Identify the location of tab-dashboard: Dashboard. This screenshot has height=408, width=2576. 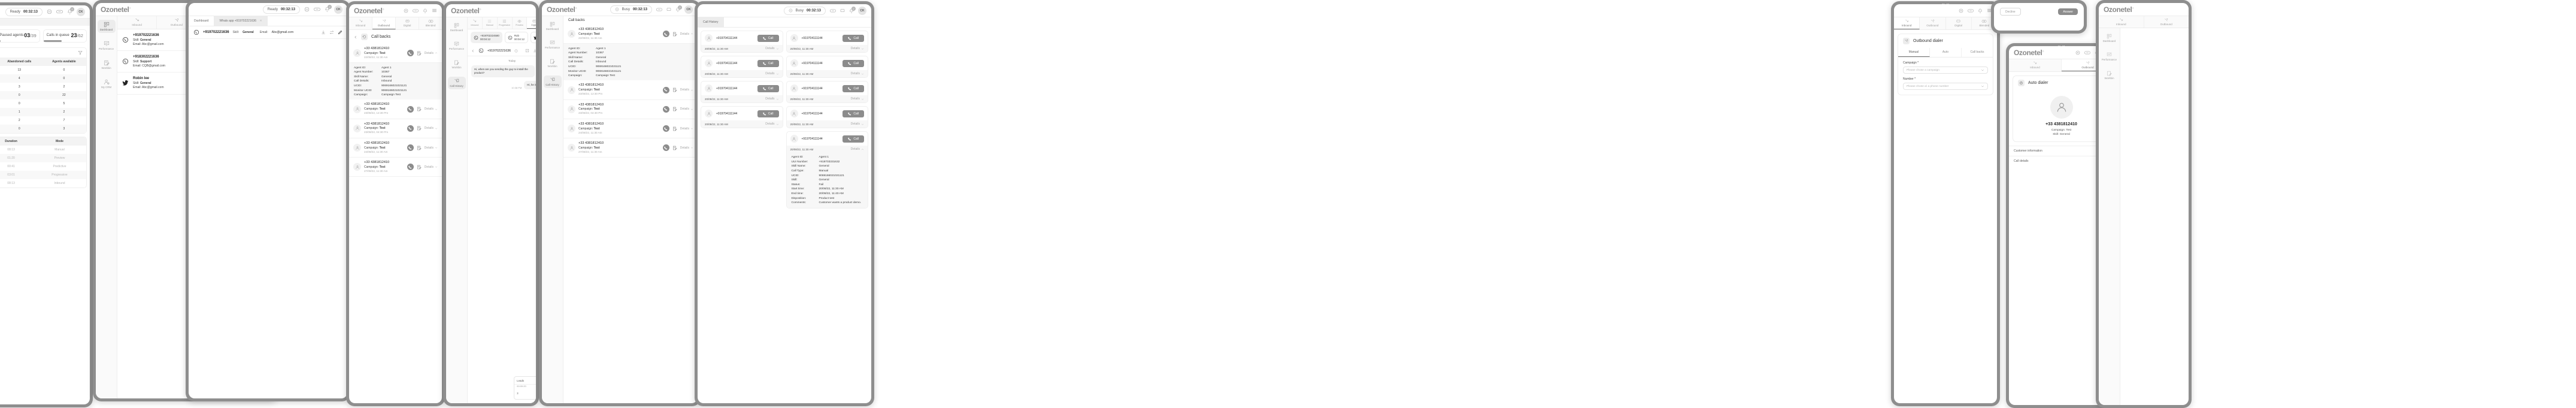
(201, 21).